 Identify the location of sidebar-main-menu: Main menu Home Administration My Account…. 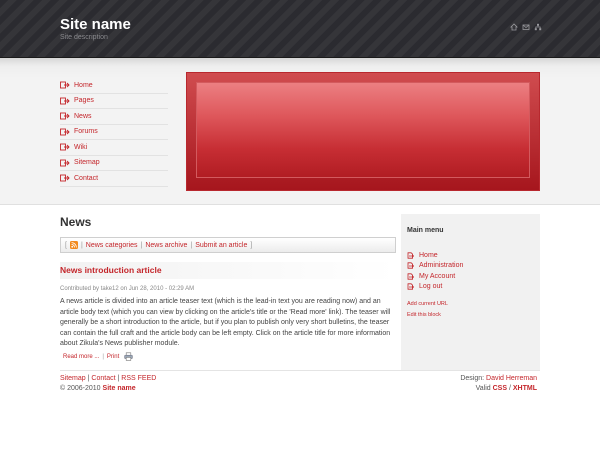
(470, 292).